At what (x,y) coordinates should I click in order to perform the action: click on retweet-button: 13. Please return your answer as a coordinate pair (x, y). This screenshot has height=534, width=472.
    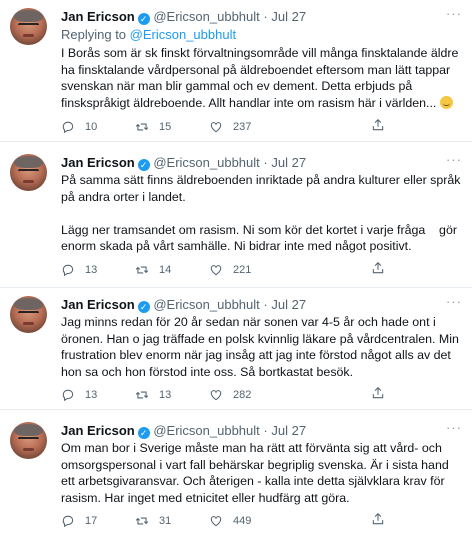
    Looking at the image, I should click on (153, 395).